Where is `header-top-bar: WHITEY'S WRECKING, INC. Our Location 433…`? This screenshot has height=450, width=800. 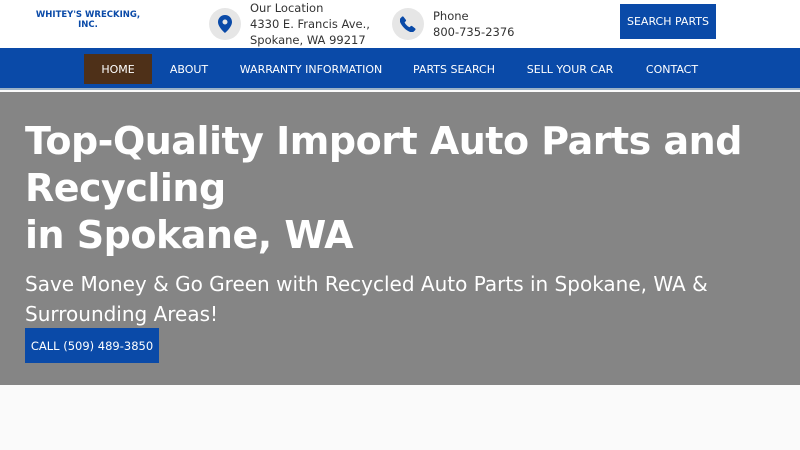 header-top-bar: WHITEY'S WRECKING, INC. Our Location 433… is located at coordinates (400, 24).